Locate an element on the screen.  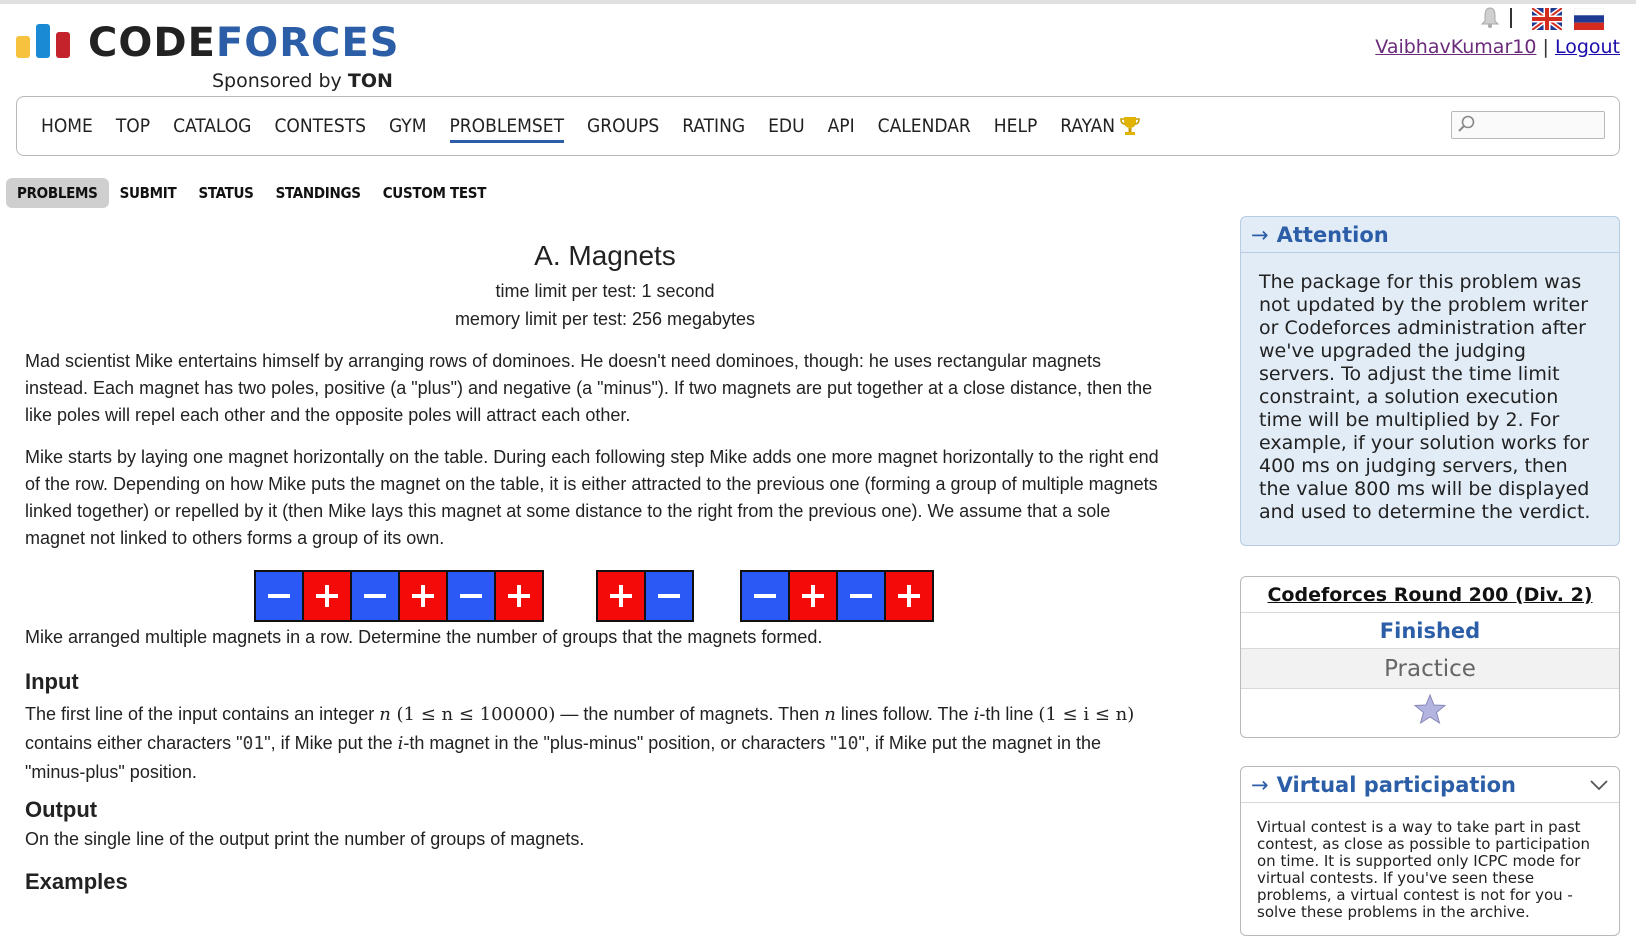
memory-limit: memory limit per test: 256 megabytes is located at coordinates (605, 319).